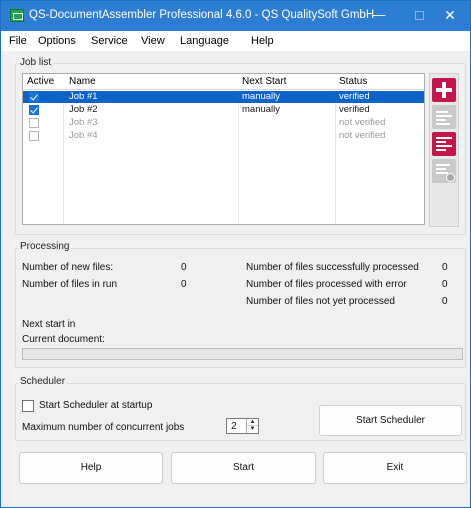 This screenshot has width=471, height=508. I want to click on table-row: Job #2 manually verified, so click(223, 110).